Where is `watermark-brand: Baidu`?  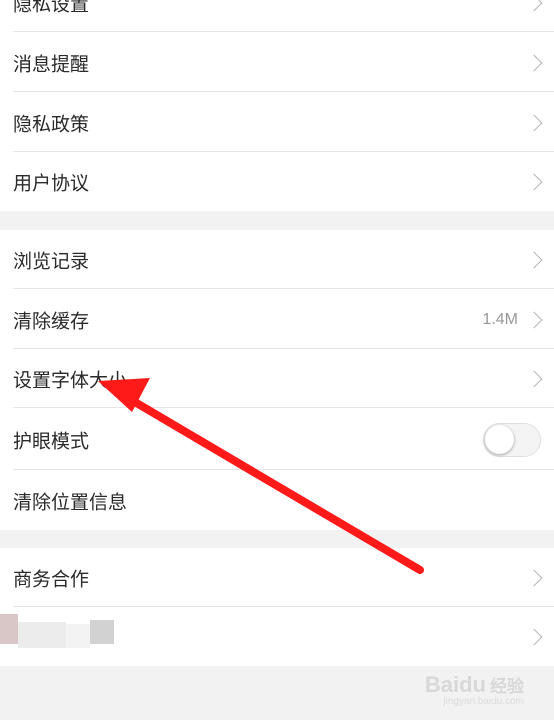 watermark-brand: Baidu is located at coordinates (455, 684).